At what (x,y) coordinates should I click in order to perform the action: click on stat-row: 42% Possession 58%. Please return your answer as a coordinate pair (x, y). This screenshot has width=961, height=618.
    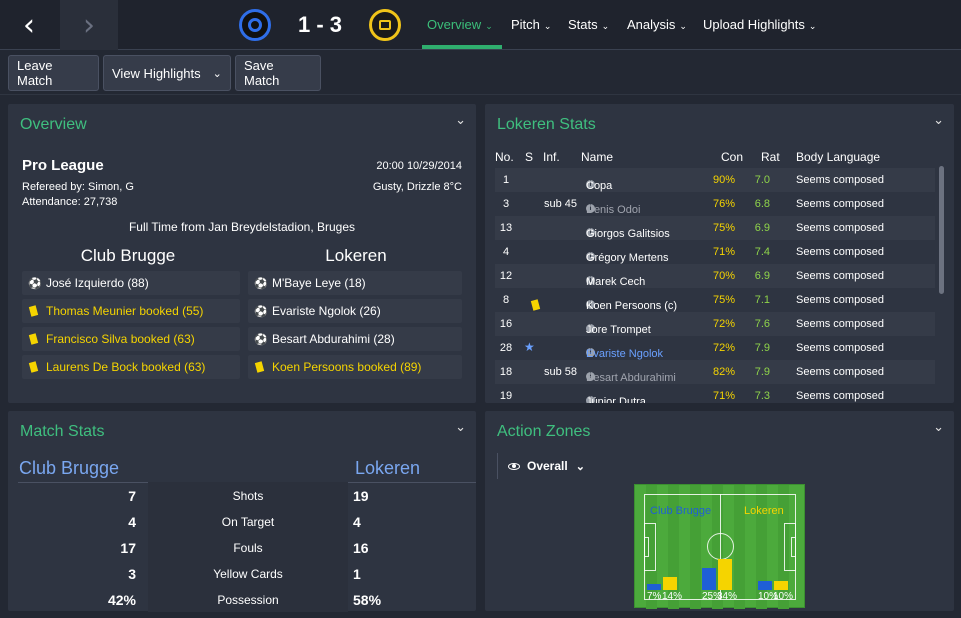
    Looking at the image, I should click on (247, 599).